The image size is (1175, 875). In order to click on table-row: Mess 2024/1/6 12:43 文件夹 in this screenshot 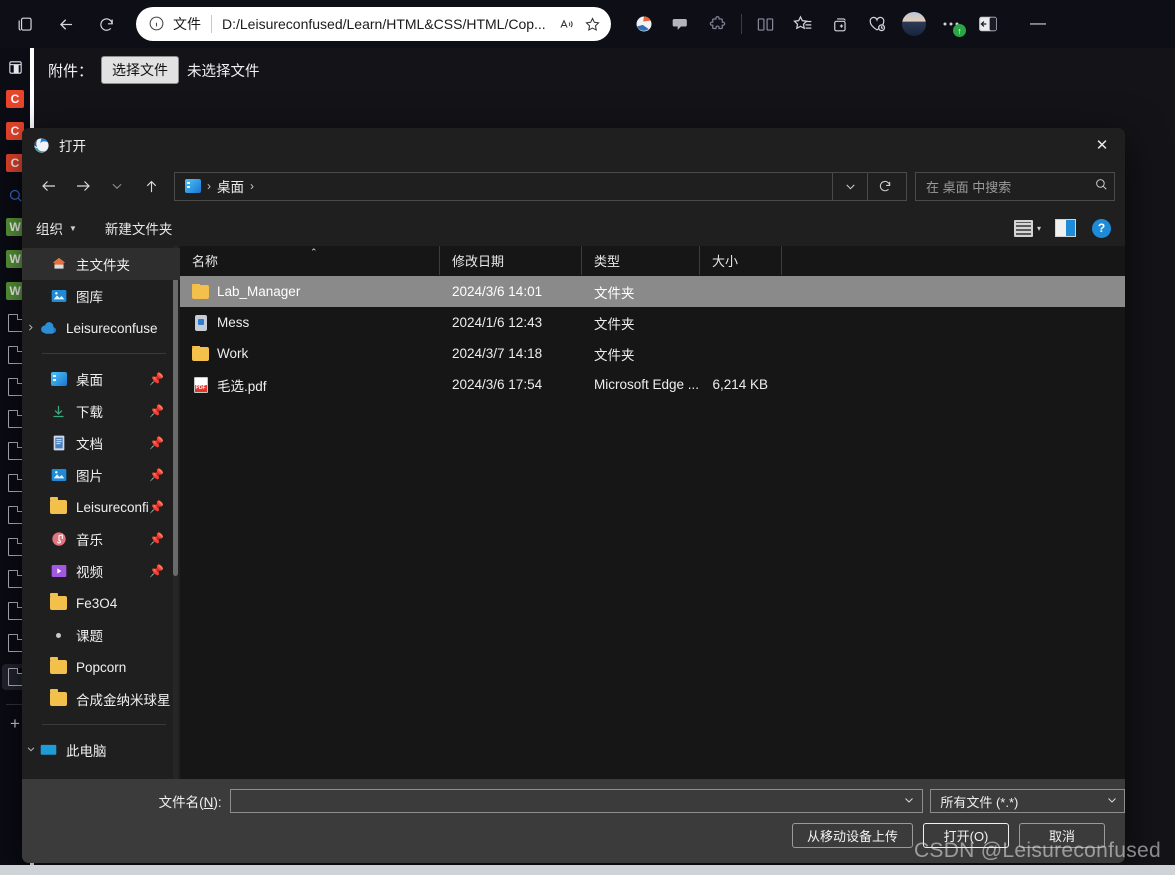, I will do `click(652, 322)`.